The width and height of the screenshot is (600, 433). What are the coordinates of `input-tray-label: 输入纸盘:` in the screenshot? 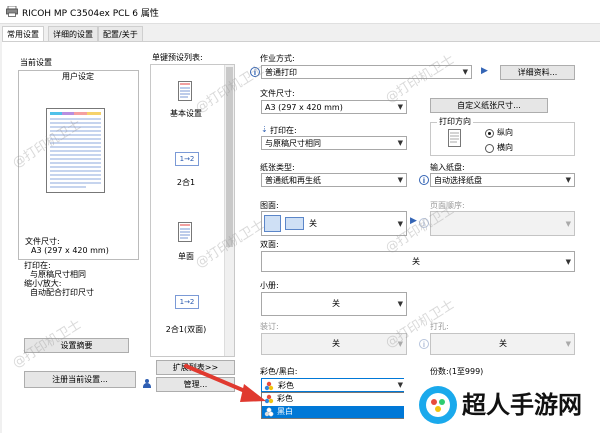 It's located at (447, 167).